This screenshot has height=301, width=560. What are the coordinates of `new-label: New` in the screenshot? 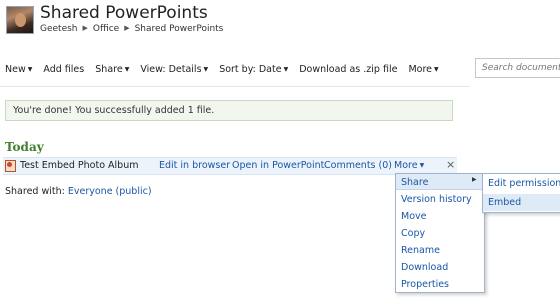 It's located at (15, 69).